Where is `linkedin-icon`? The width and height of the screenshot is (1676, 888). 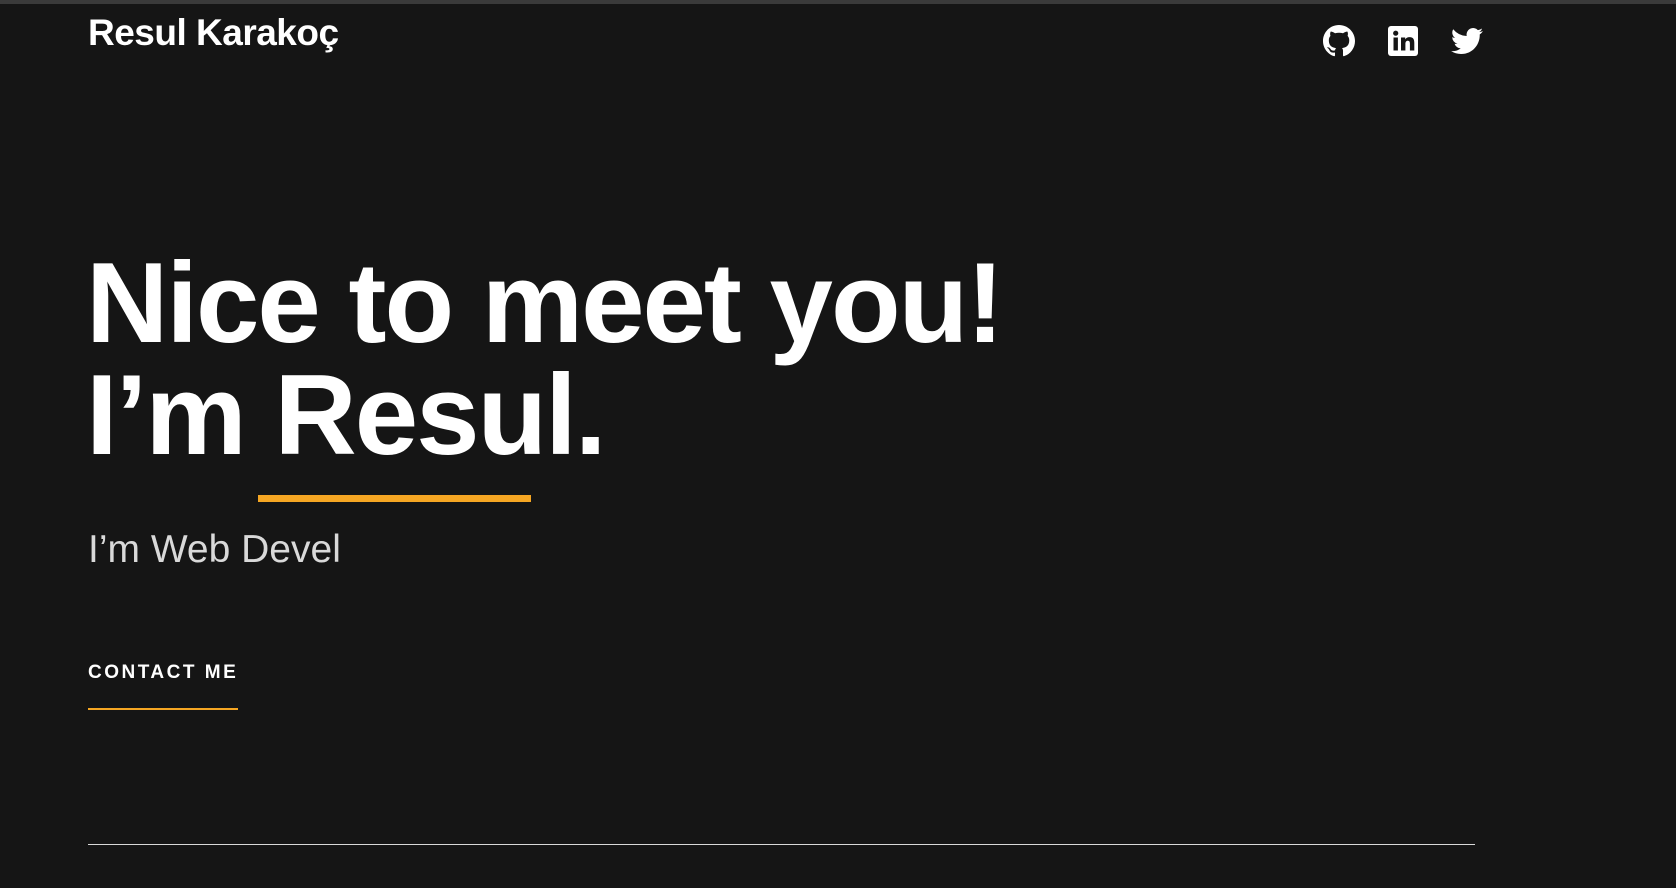
linkedin-icon is located at coordinates (1403, 41).